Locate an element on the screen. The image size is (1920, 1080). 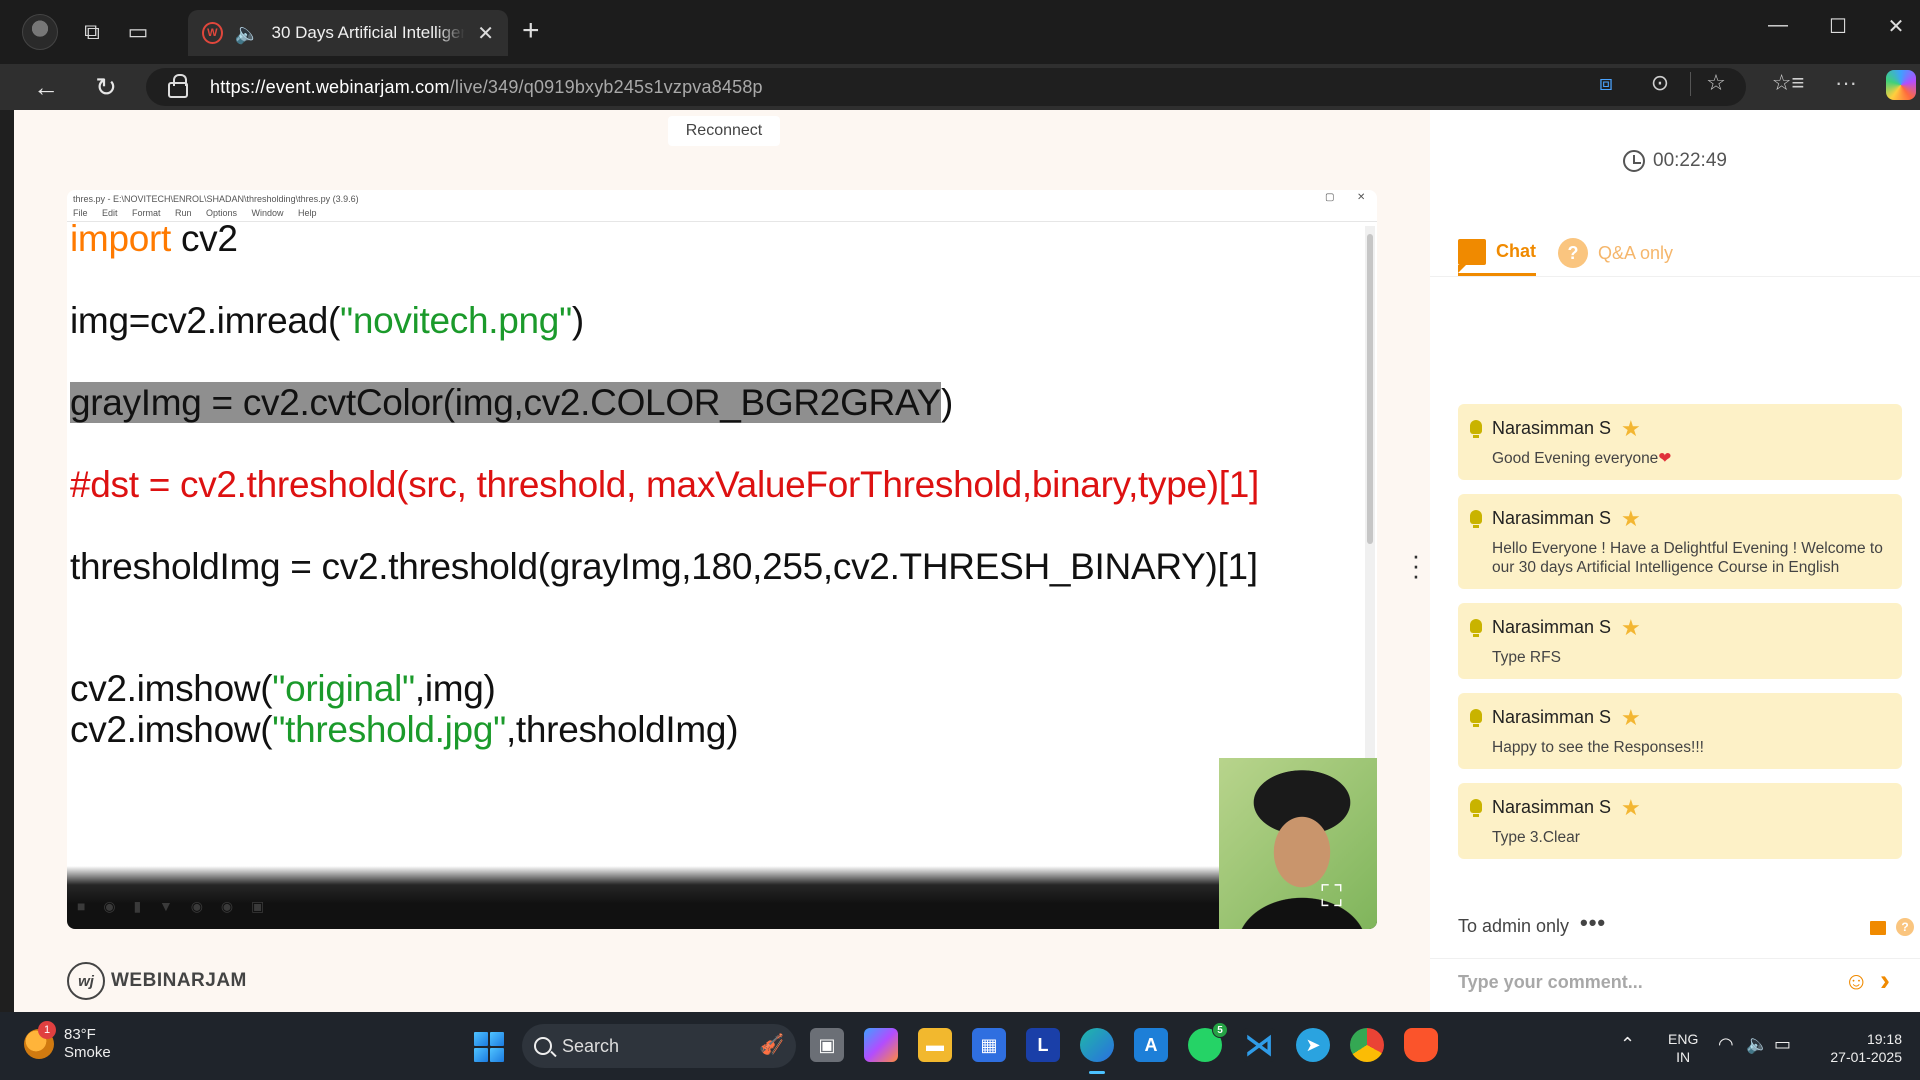
weather-widget: 1 83°F Smoke is located at coordinates (67, 1041).